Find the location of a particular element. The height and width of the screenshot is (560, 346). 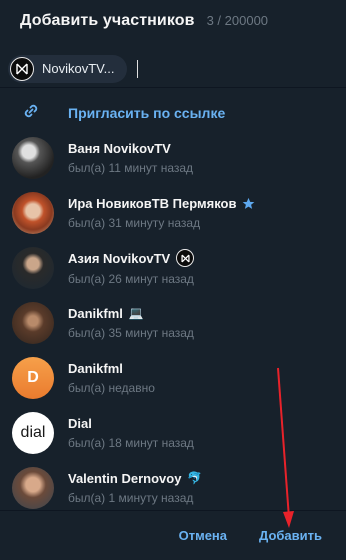

contact-name: Ира НовиковТВ Пермяков is located at coordinates (161, 203).